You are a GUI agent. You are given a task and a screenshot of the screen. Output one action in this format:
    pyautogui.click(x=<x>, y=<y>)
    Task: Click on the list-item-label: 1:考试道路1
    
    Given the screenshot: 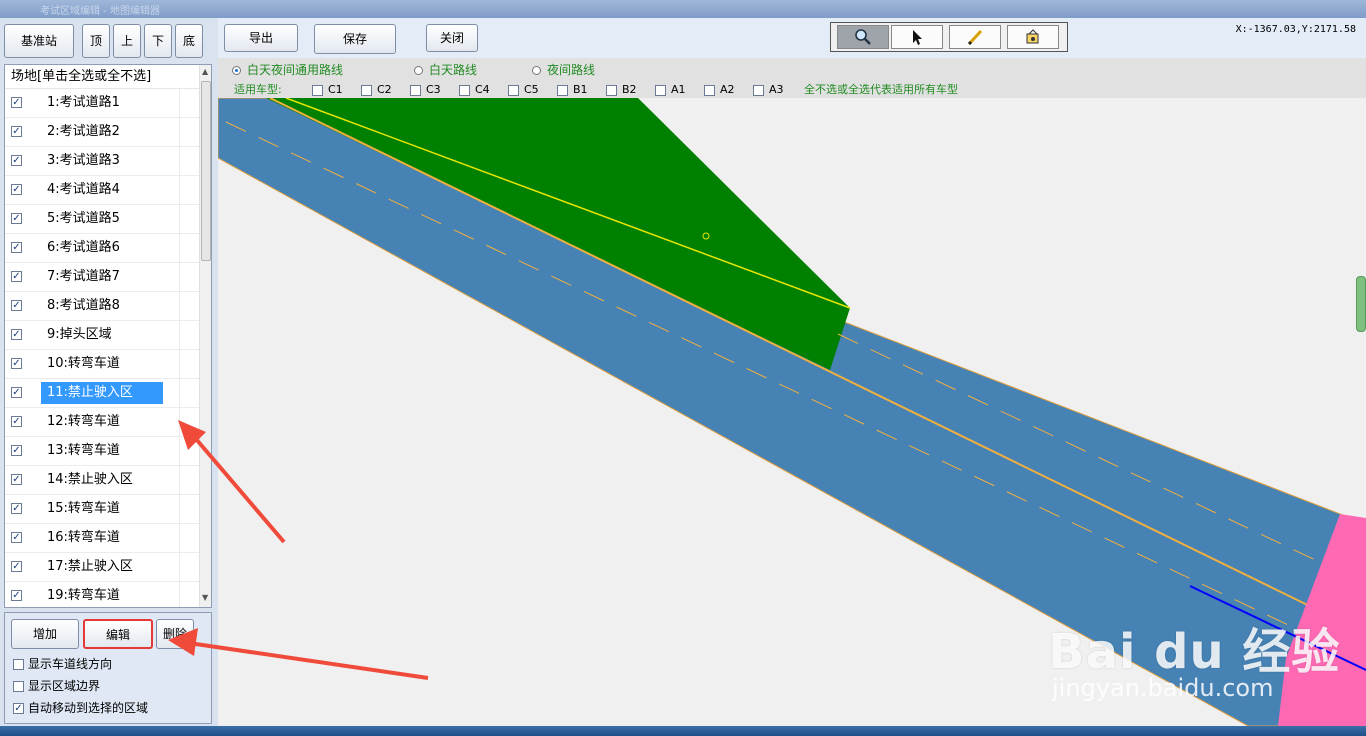 What is the action you would take?
    pyautogui.click(x=83, y=103)
    